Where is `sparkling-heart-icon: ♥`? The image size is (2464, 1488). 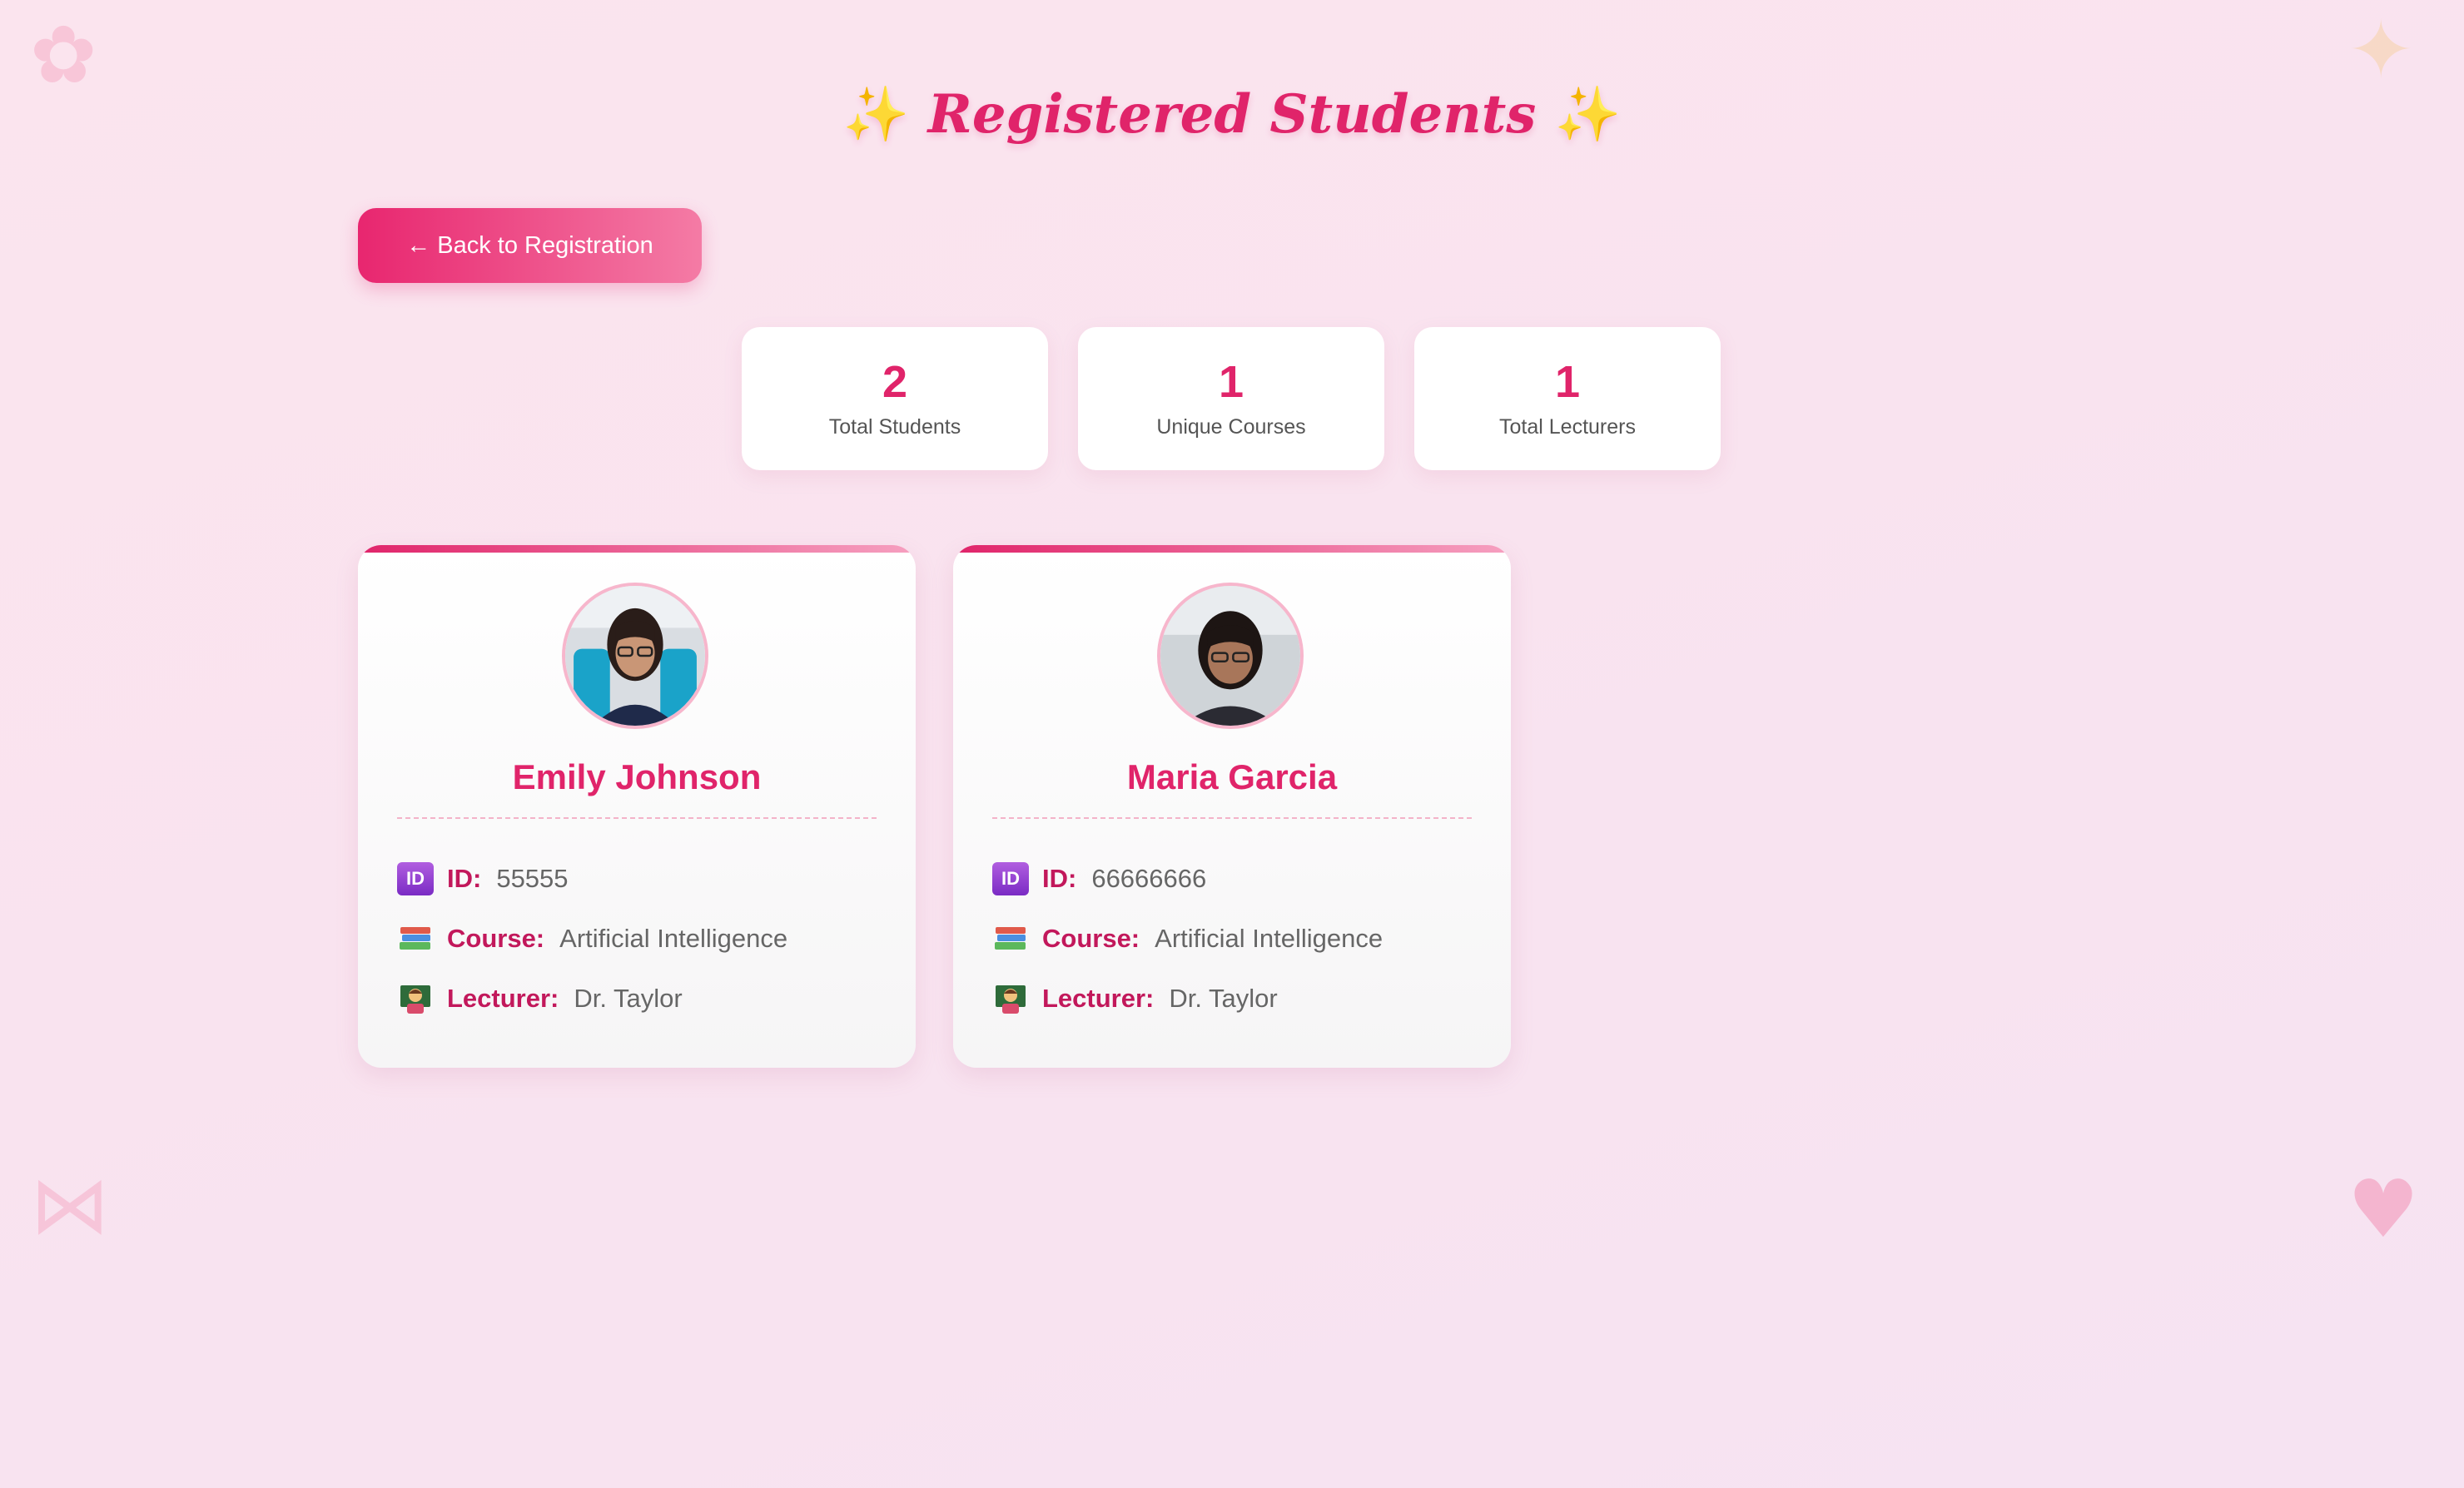
sparkling-heart-icon: ♥ is located at coordinates (2383, 1209).